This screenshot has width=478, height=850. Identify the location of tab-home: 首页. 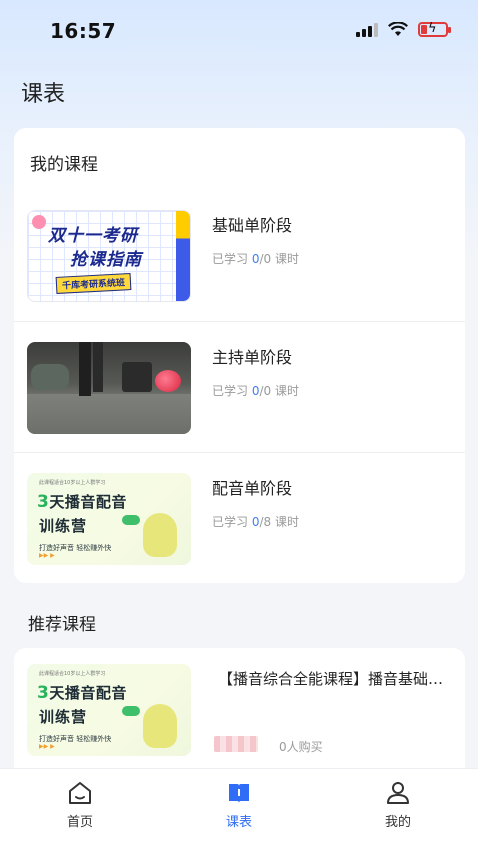
(80, 807).